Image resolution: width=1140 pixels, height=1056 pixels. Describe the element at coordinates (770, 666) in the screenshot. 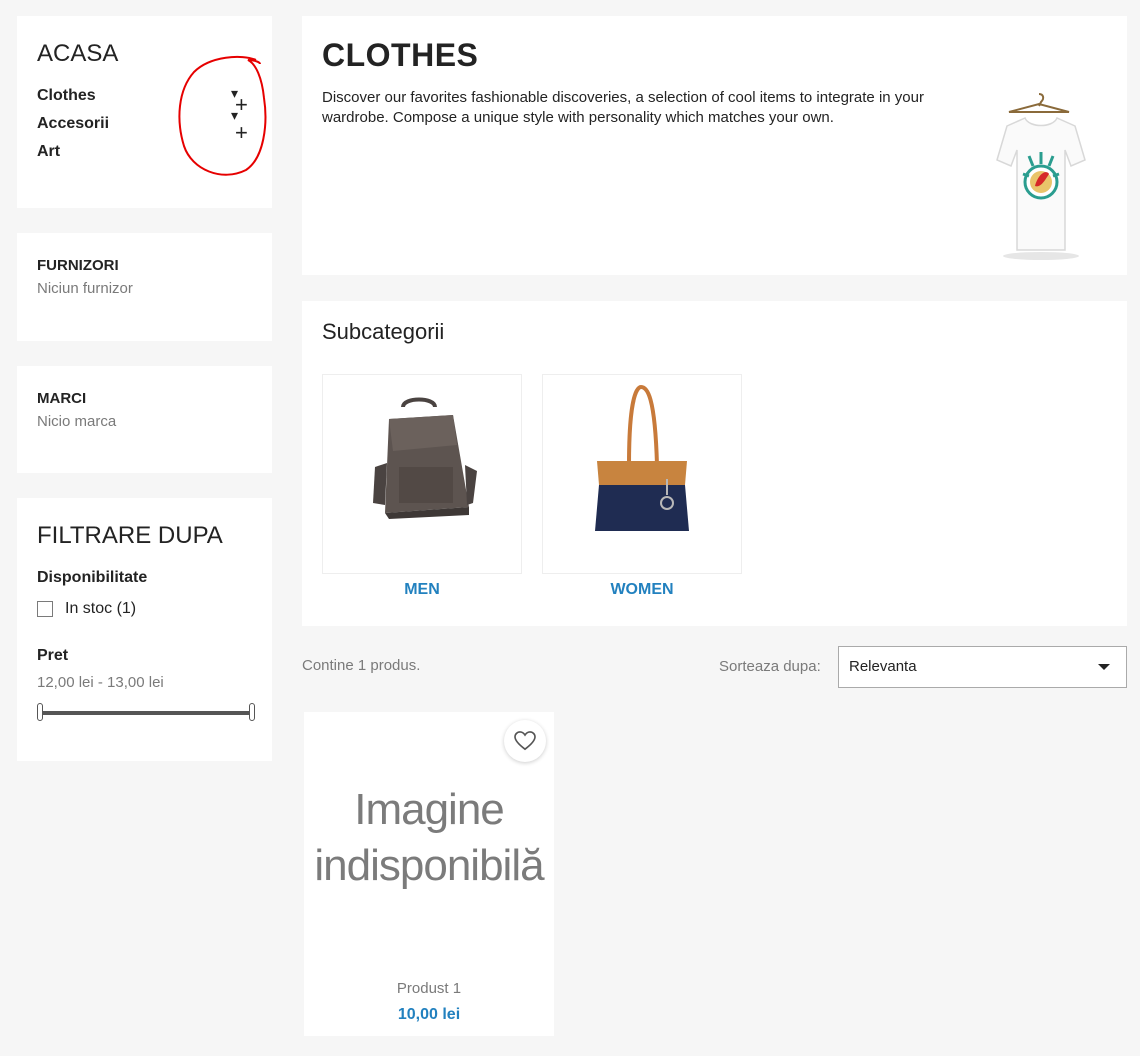

I see `sort-by-label: Sorteaza dupa:` at that location.